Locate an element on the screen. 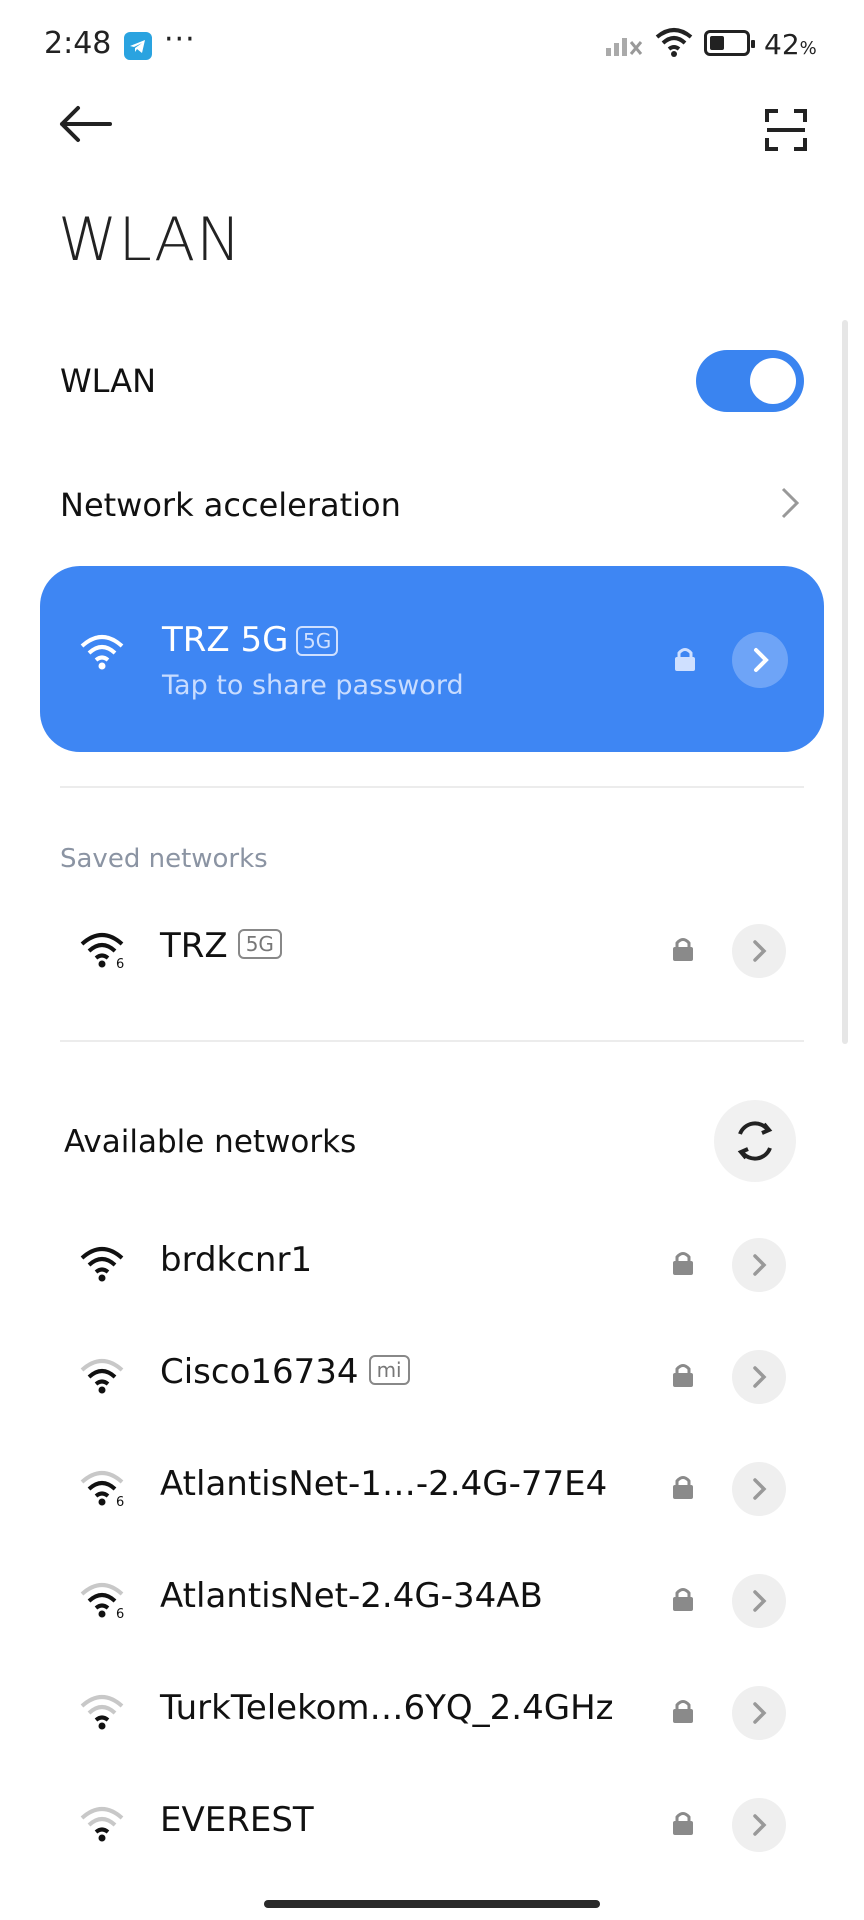 The image size is (864, 1920). network-row: 6 AtlantisNet-2.4G-34AB is located at coordinates (432, 1600).